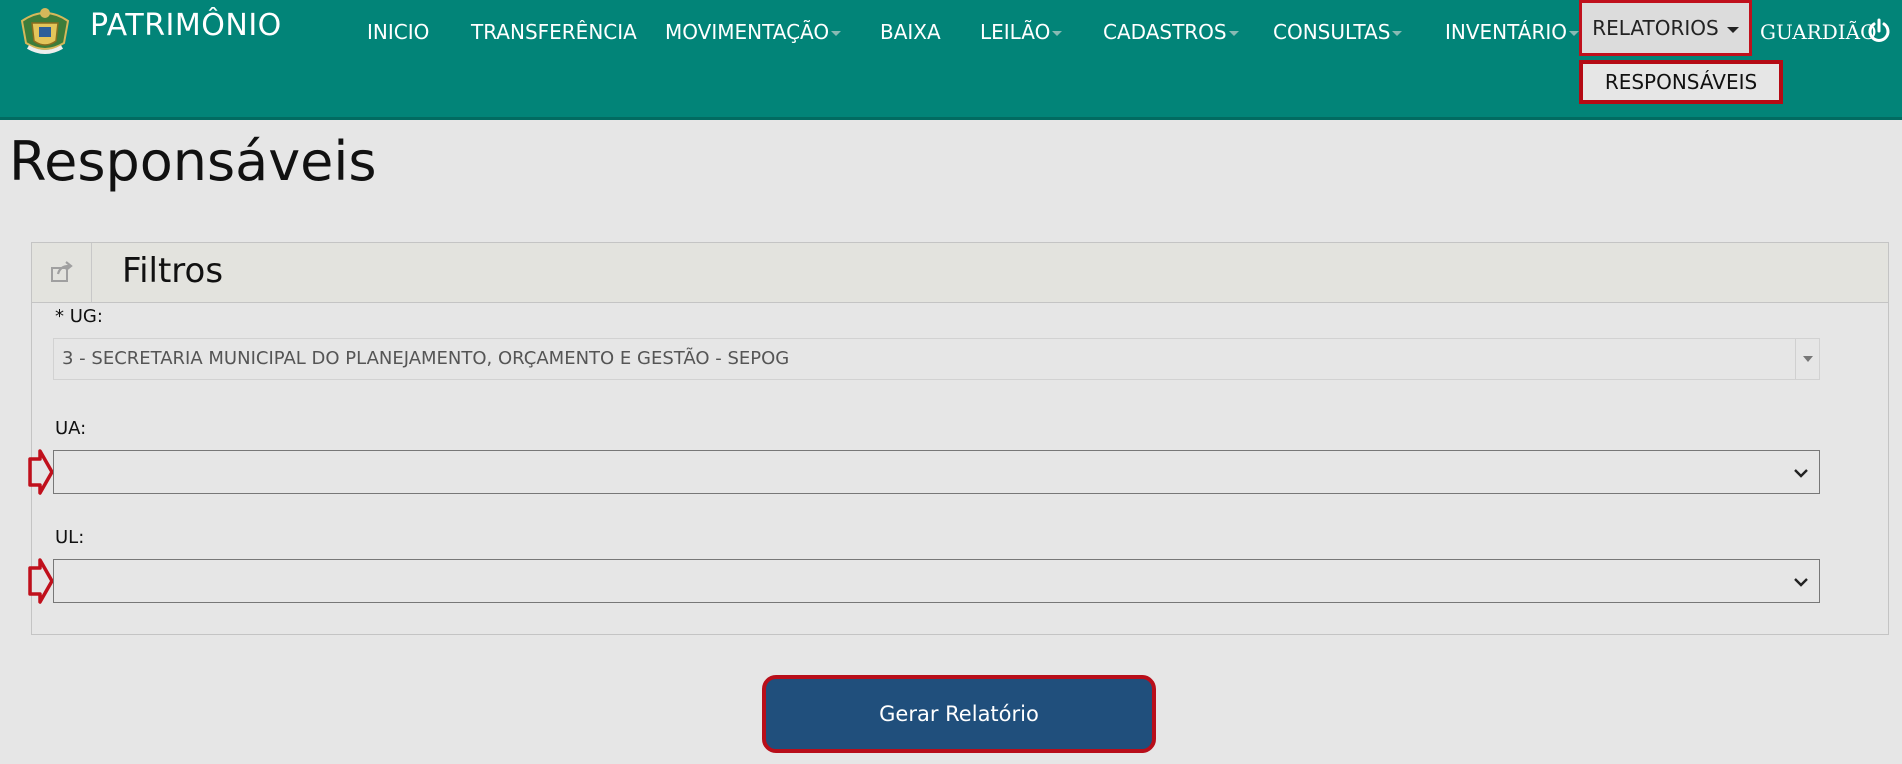 This screenshot has width=1902, height=764. I want to click on ul-label: UL:, so click(70, 537).